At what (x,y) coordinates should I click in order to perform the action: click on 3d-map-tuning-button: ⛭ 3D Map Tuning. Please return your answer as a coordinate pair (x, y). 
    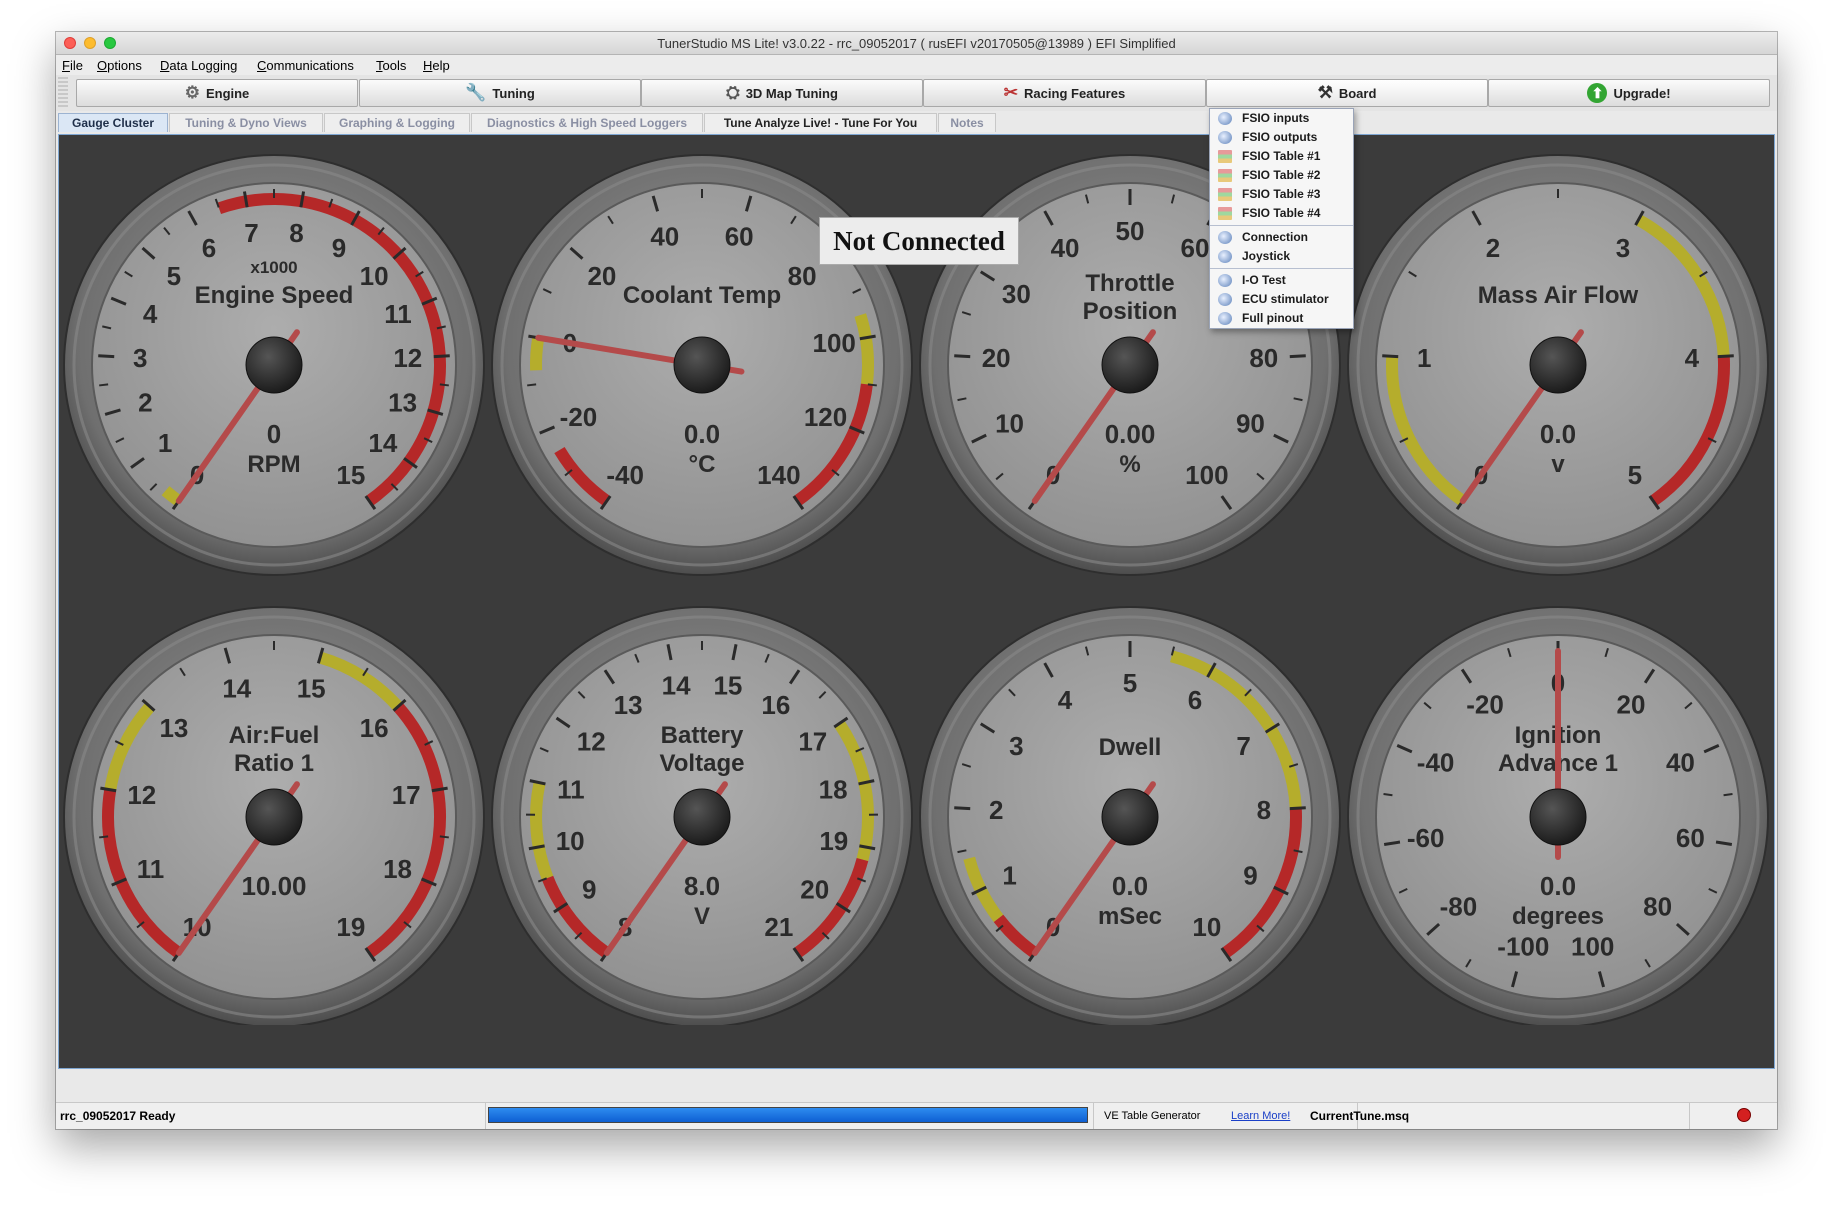
    Looking at the image, I should click on (782, 93).